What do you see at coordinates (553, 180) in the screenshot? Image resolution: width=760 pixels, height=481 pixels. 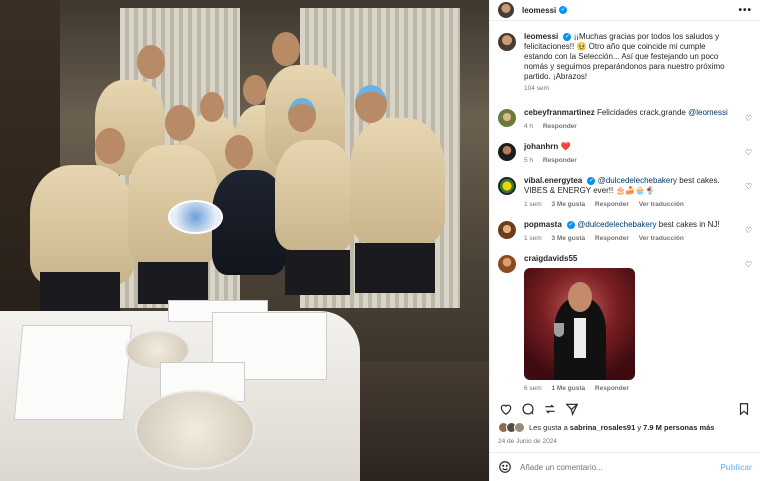 I see `comment-username: vibal.energytea` at bounding box center [553, 180].